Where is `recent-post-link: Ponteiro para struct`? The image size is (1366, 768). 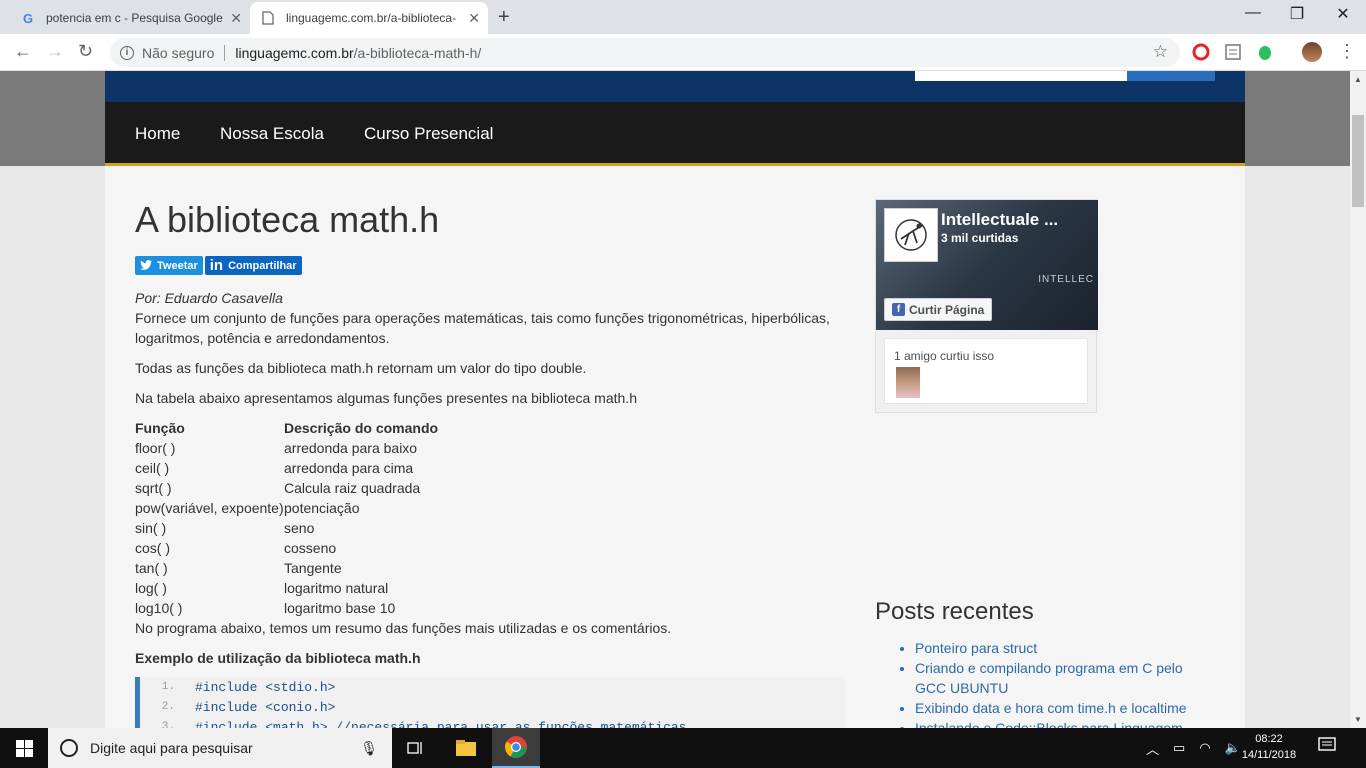 recent-post-link: Ponteiro para struct is located at coordinates (1055, 648).